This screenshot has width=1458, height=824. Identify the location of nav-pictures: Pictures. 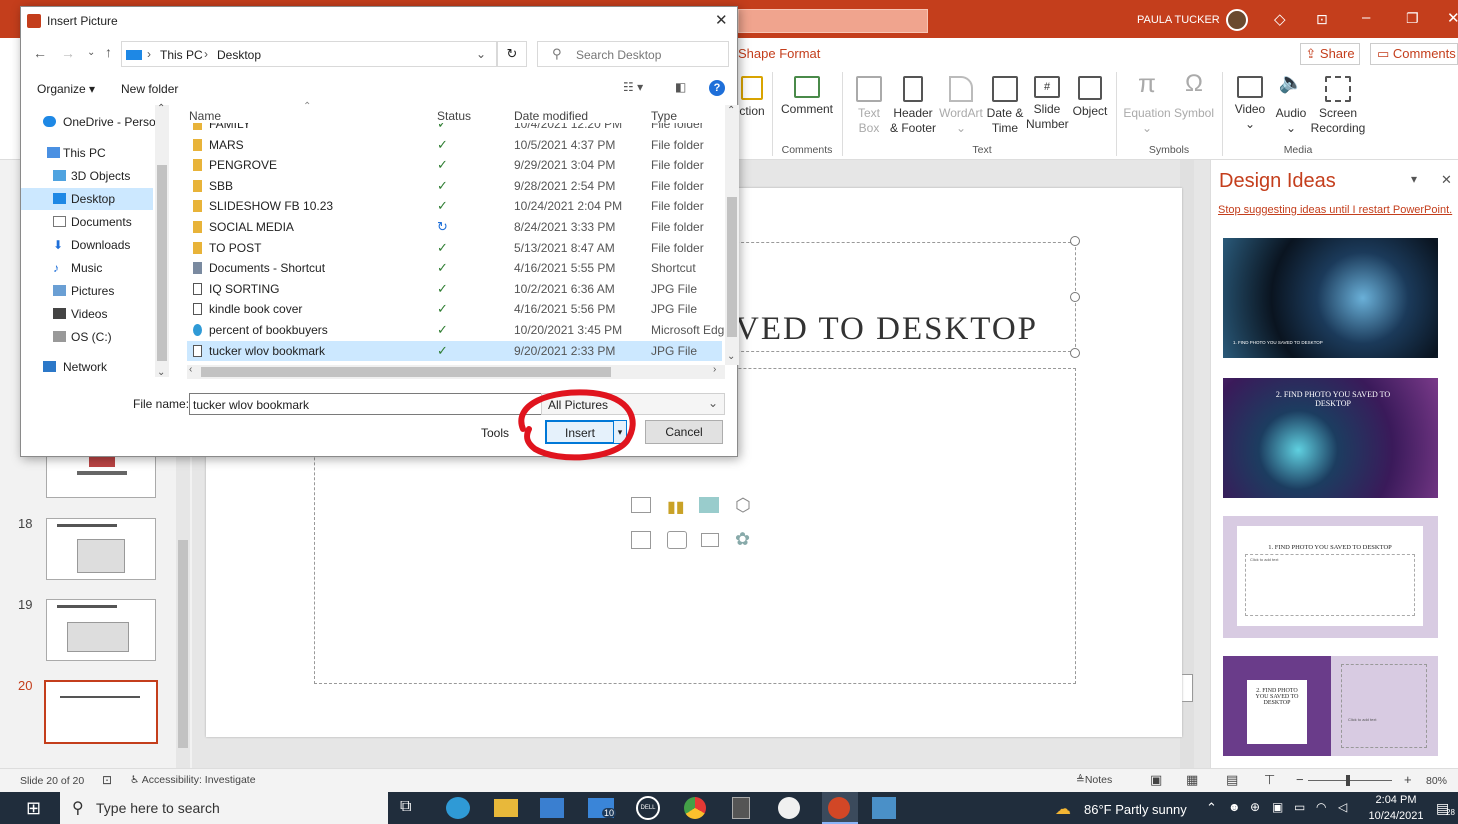
(96, 291).